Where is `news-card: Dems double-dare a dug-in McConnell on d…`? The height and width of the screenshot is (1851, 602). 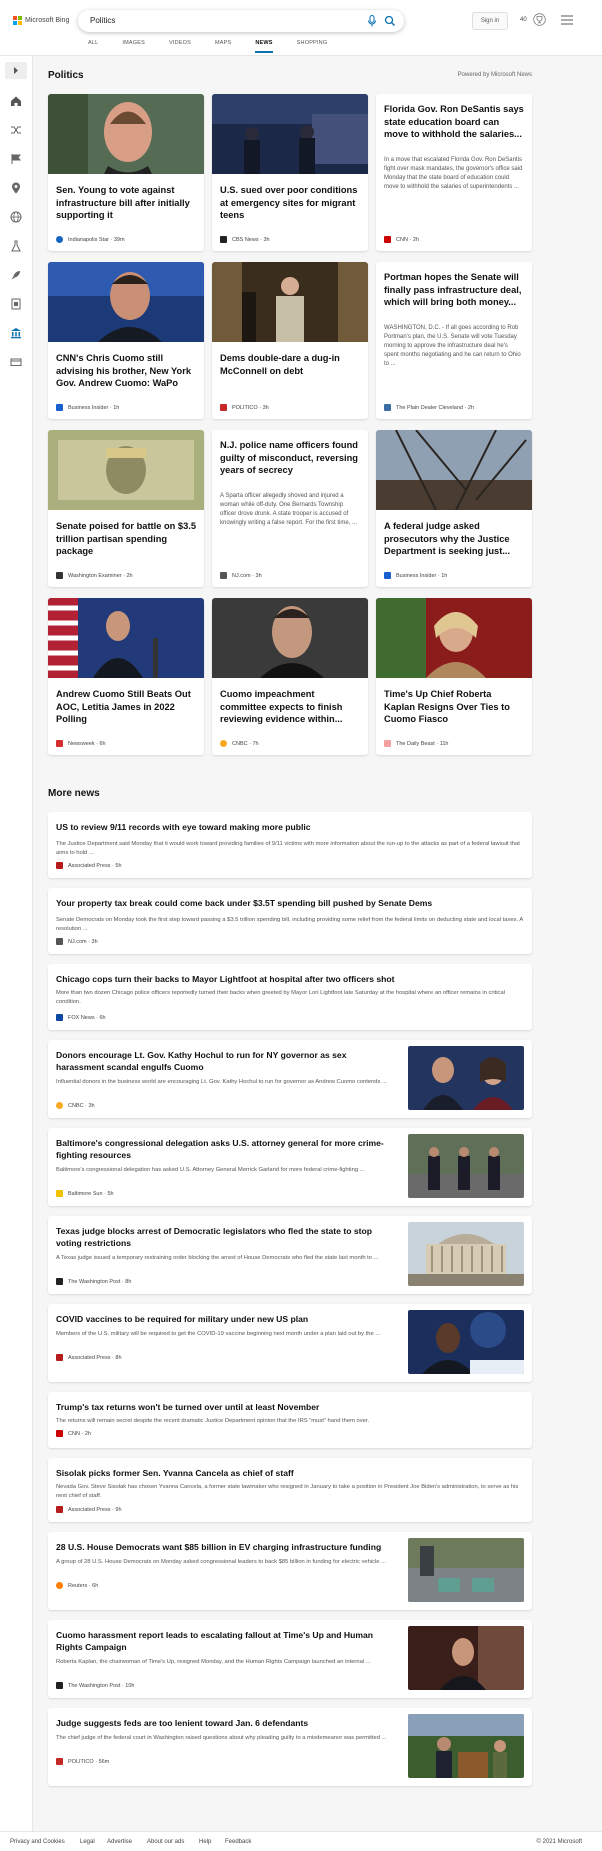 news-card: Dems double-dare a dug-in McConnell on d… is located at coordinates (290, 340).